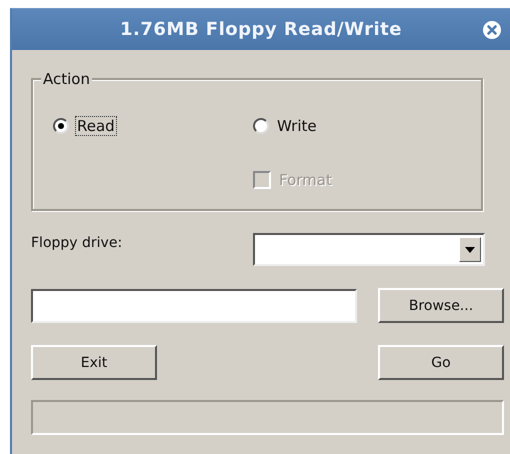 This screenshot has height=454, width=510. Describe the element at coordinates (492, 30) in the screenshot. I see `close-icon` at that location.